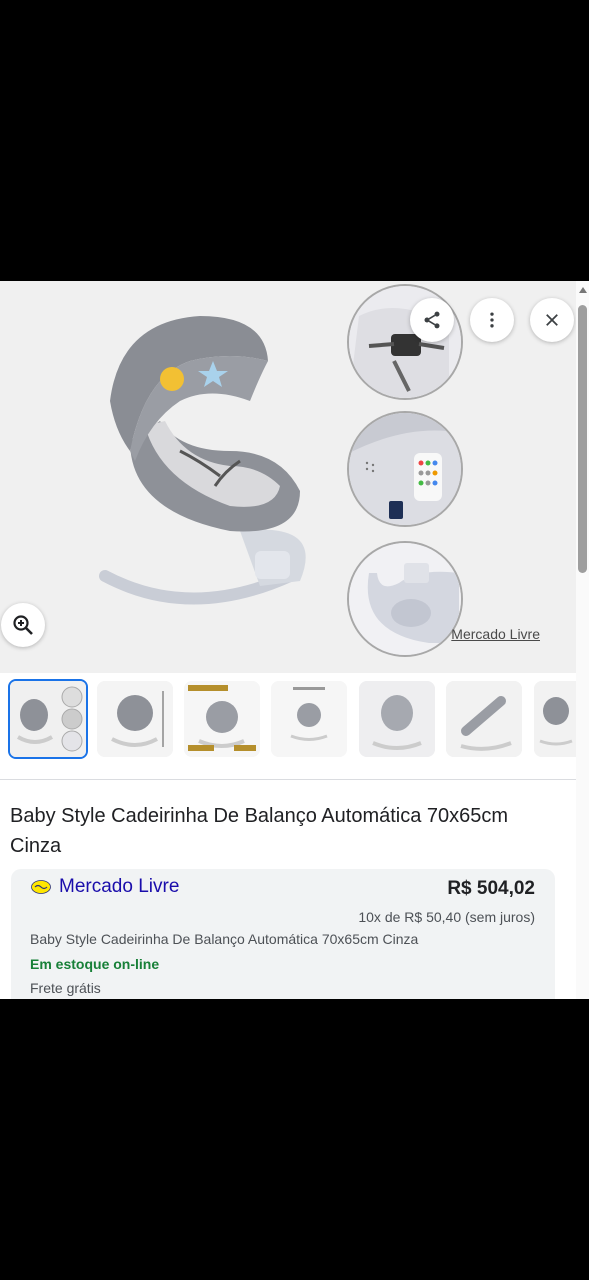  Describe the element at coordinates (41, 887) in the screenshot. I see `mercado-livre-logo-icon` at that location.